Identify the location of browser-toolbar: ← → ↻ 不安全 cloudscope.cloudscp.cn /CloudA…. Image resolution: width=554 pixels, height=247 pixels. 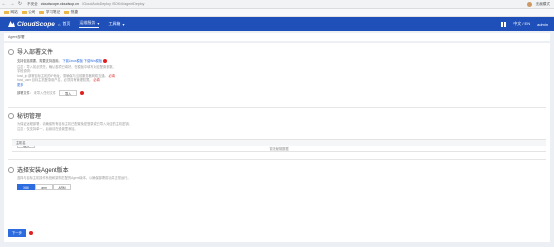
(277, 4).